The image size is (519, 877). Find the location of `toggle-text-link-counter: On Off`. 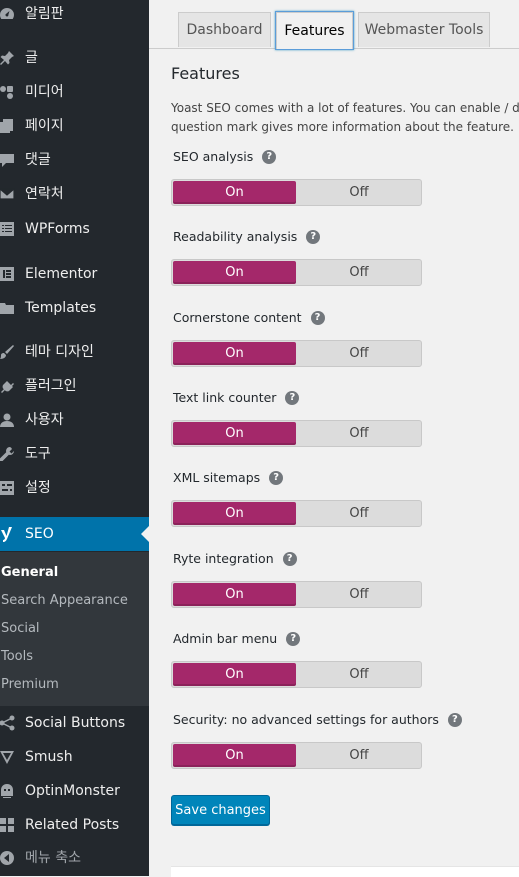

toggle-text-link-counter: On Off is located at coordinates (296, 433).